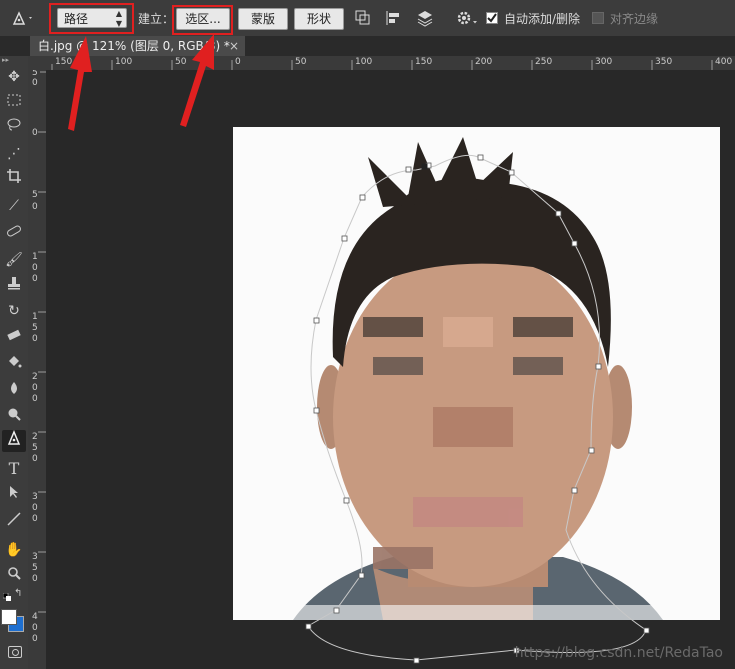  I want to click on document-tab-title: 白.jpg @ 121% (图层 0, RGB/8) *, so click(134, 46).